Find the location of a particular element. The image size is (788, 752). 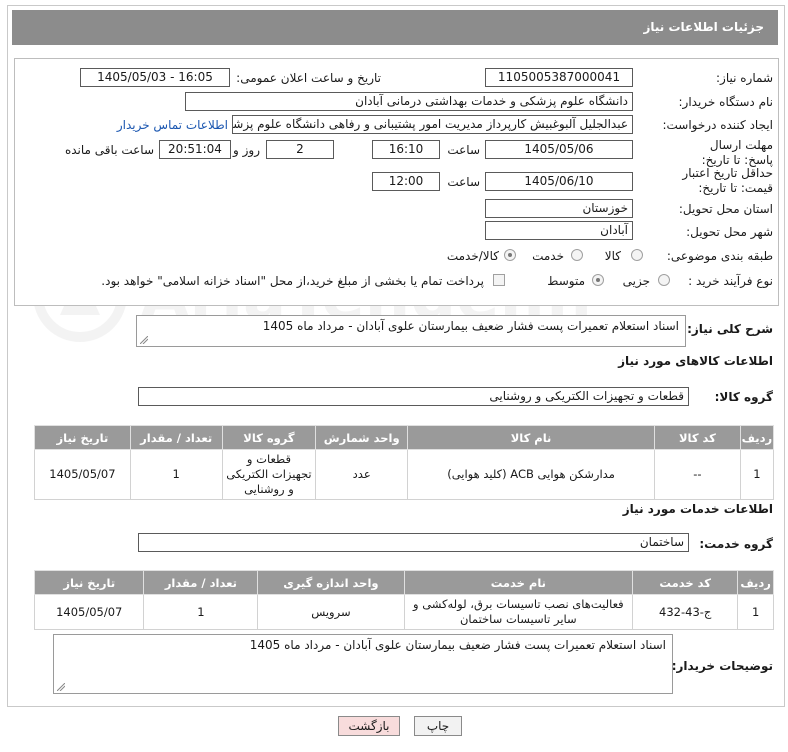

cell-code: ج-43-432 is located at coordinates (685, 612).